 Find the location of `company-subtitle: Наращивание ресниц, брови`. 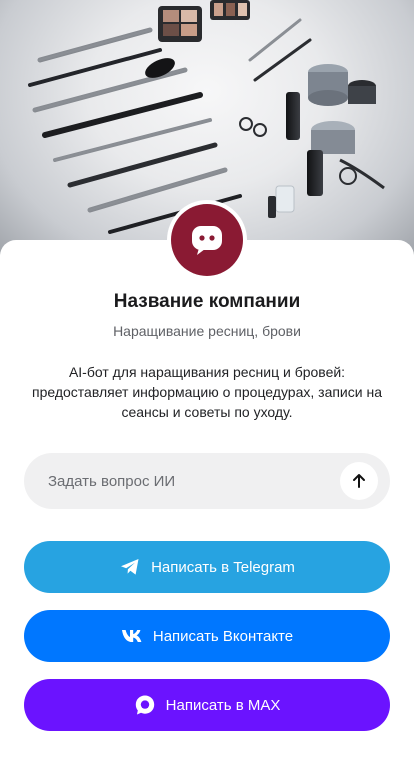

company-subtitle: Наращивание ресниц, брови is located at coordinates (207, 331).